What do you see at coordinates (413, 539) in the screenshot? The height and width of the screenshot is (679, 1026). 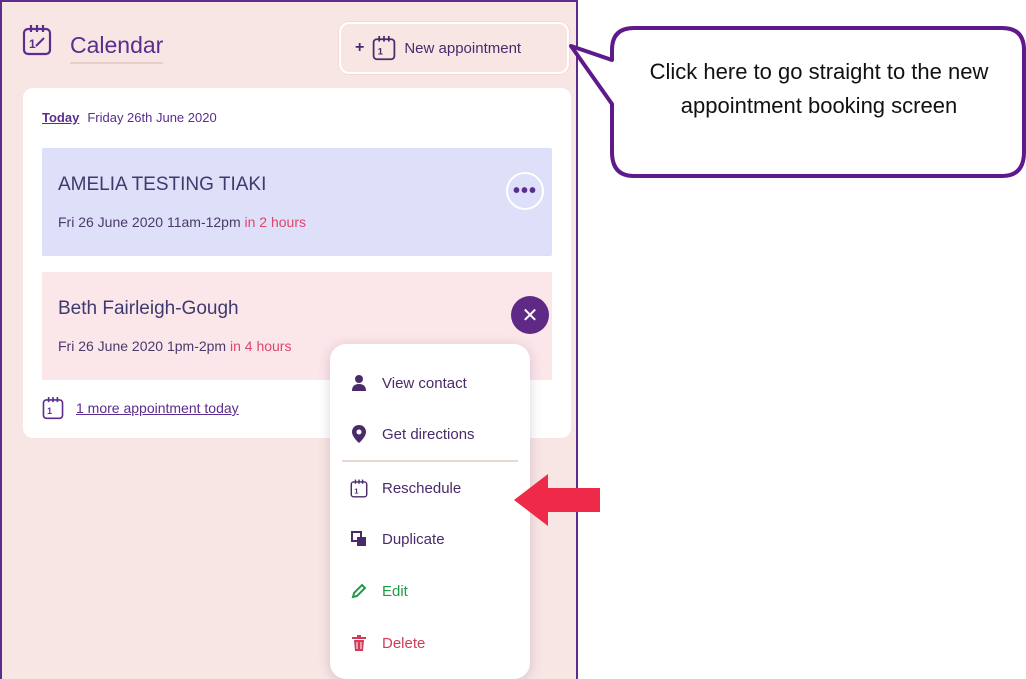 I see `menu-item-label: Duplicate` at bounding box center [413, 539].